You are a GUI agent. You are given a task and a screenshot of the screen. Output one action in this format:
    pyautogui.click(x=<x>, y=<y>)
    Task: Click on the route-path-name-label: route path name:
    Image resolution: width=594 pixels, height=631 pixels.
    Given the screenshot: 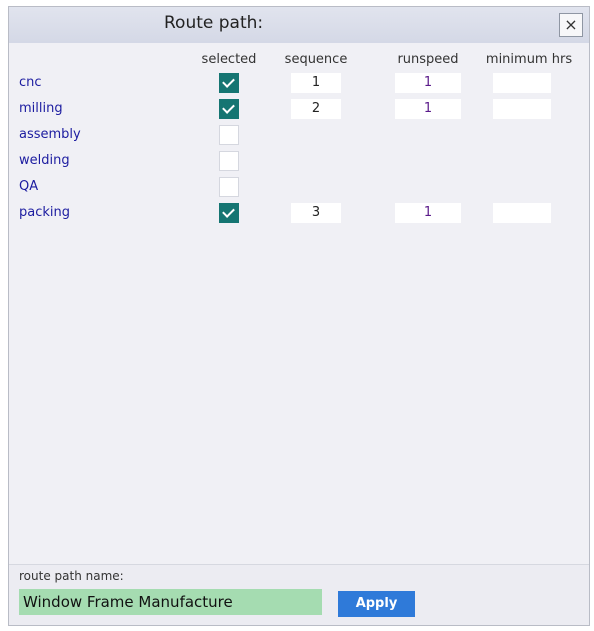 What is the action you would take?
    pyautogui.click(x=71, y=576)
    